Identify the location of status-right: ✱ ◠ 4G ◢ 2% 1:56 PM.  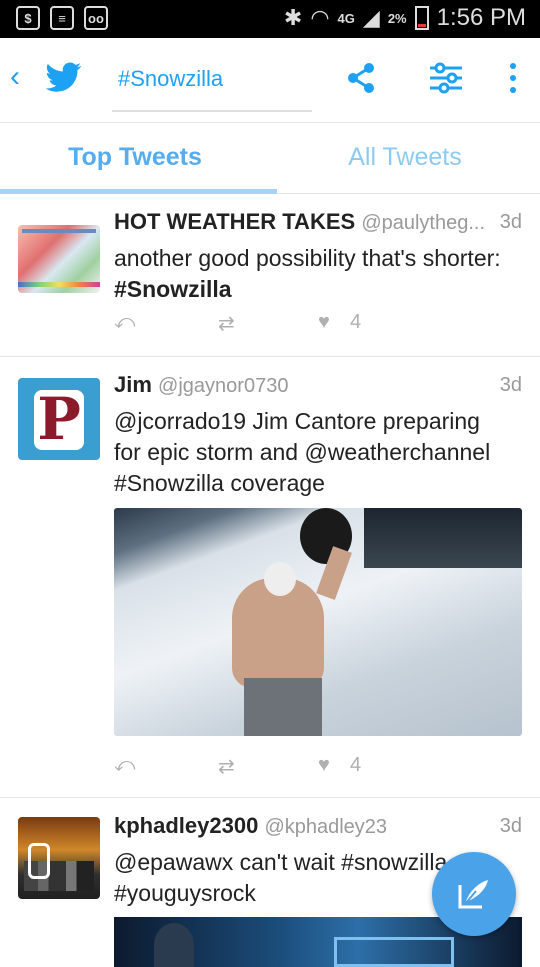
(405, 18).